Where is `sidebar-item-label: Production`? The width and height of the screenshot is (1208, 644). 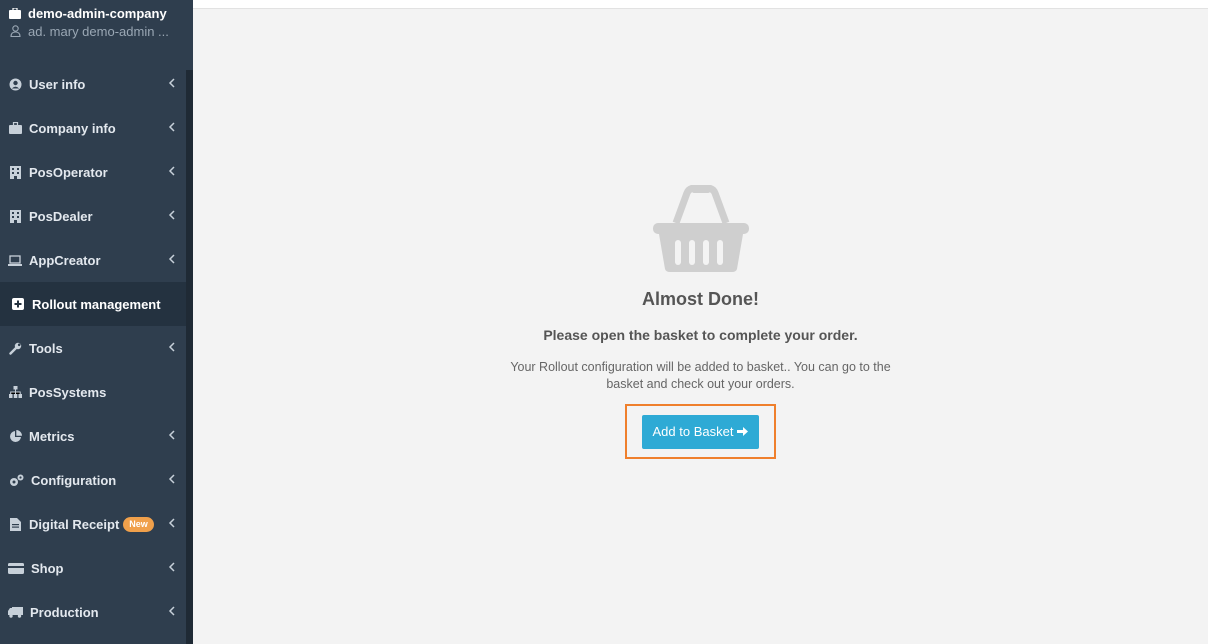
sidebar-item-label: Production is located at coordinates (64, 612).